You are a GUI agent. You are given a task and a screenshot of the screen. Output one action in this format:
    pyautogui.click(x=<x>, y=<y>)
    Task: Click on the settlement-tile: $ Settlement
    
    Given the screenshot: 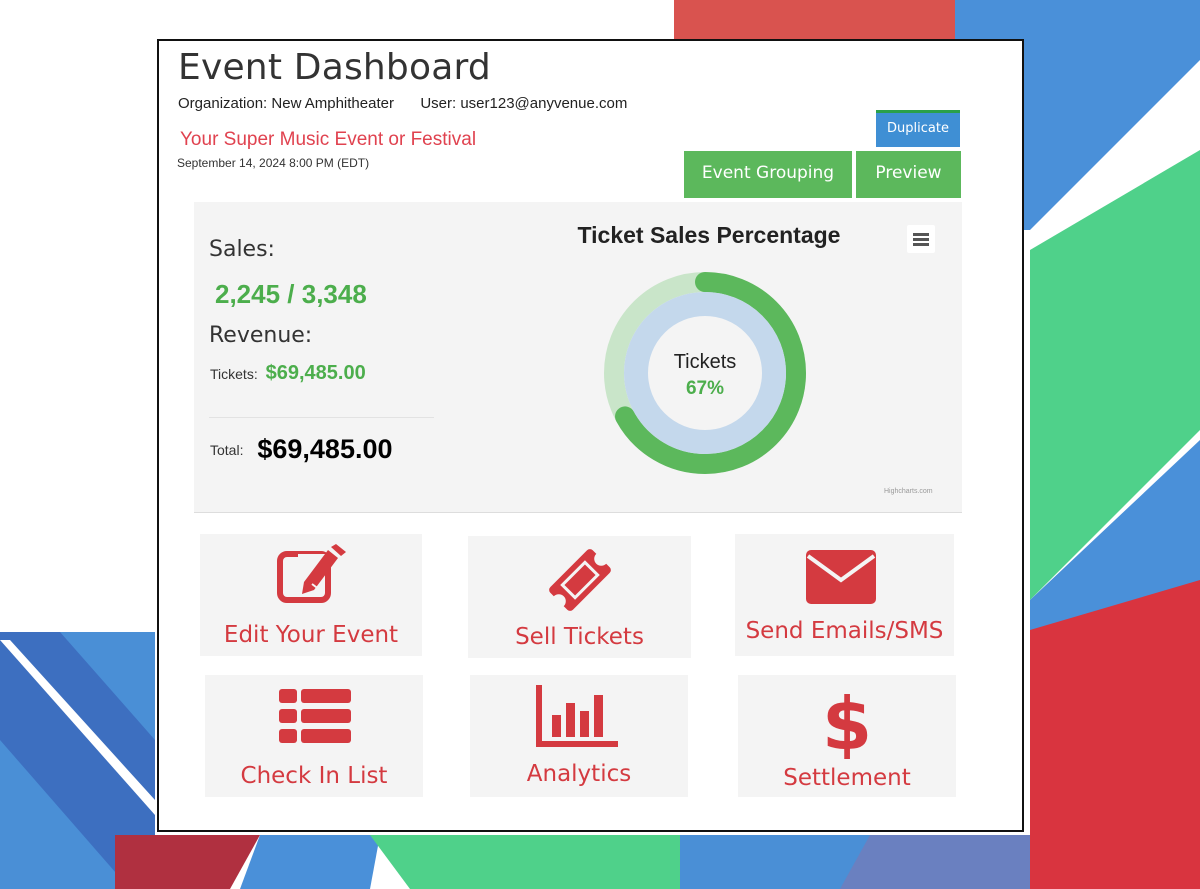 What is the action you would take?
    pyautogui.click(x=847, y=736)
    